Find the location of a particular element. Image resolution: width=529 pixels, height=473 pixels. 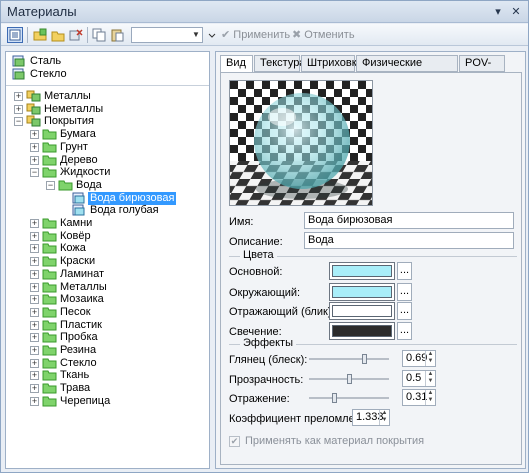

tree-item: + Пробка is located at coordinates (106, 337).